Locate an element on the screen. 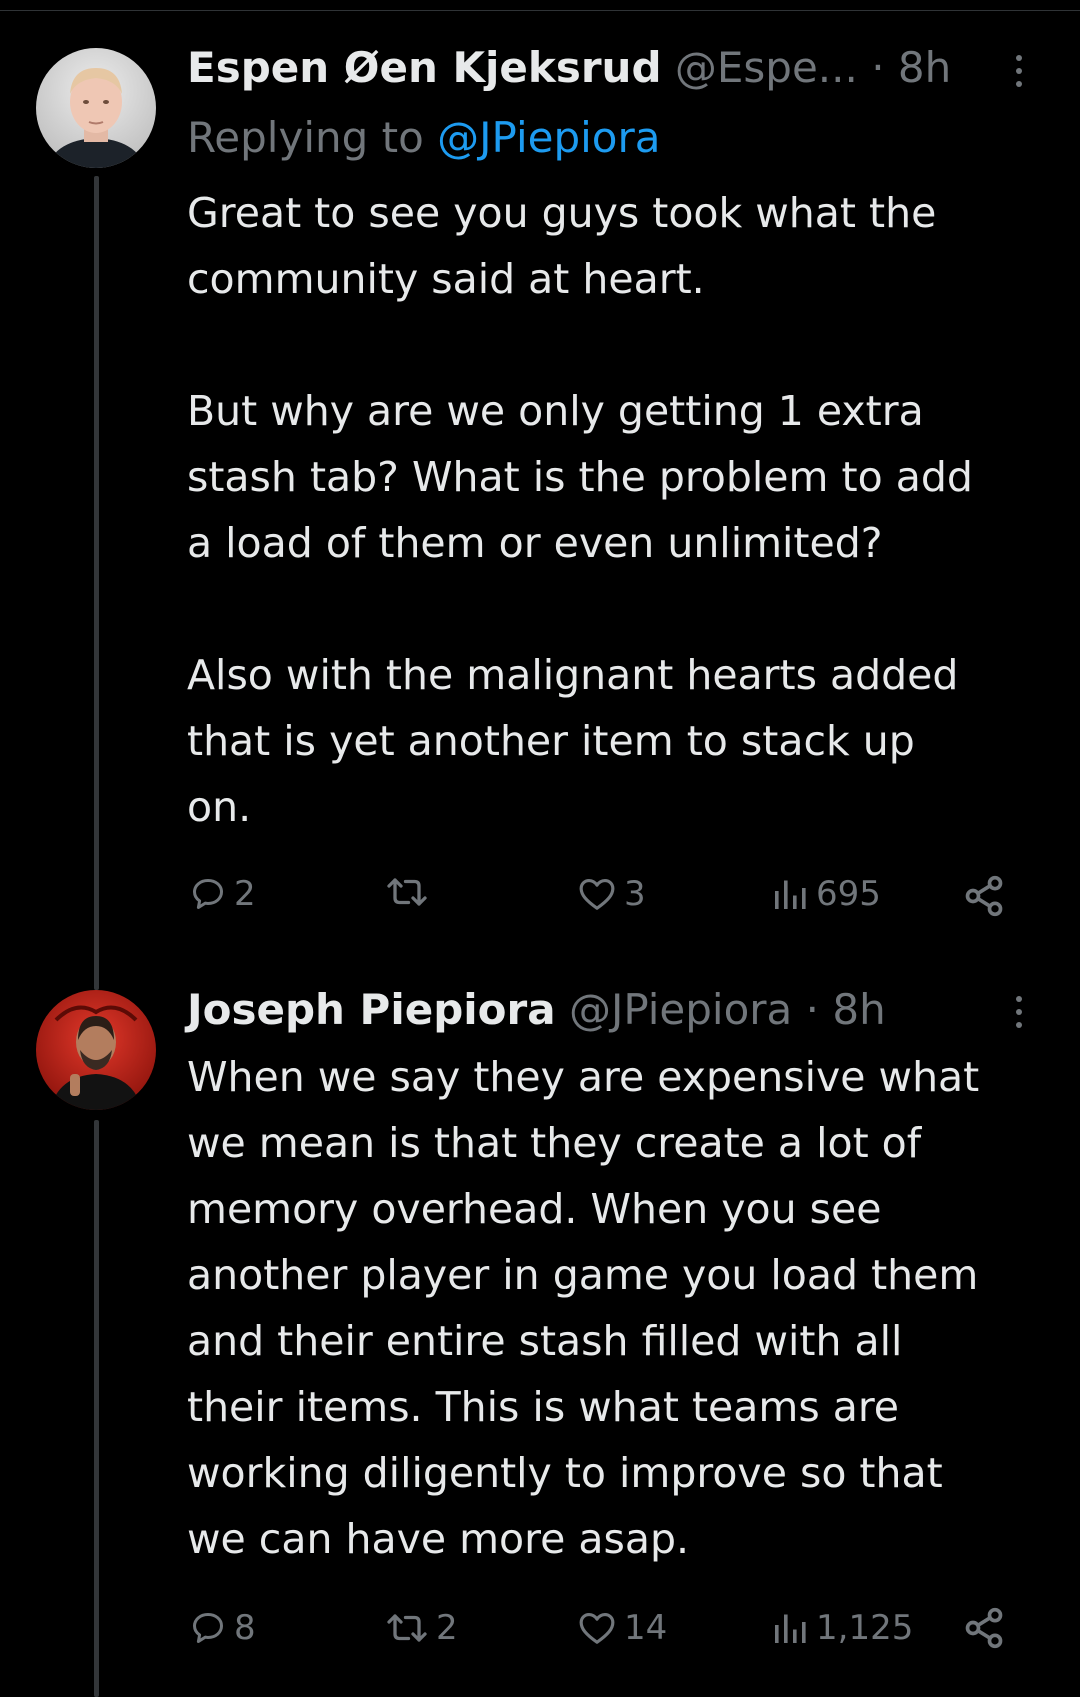 The height and width of the screenshot is (1697, 1080). handle: @JPiepiora is located at coordinates (680, 1009).